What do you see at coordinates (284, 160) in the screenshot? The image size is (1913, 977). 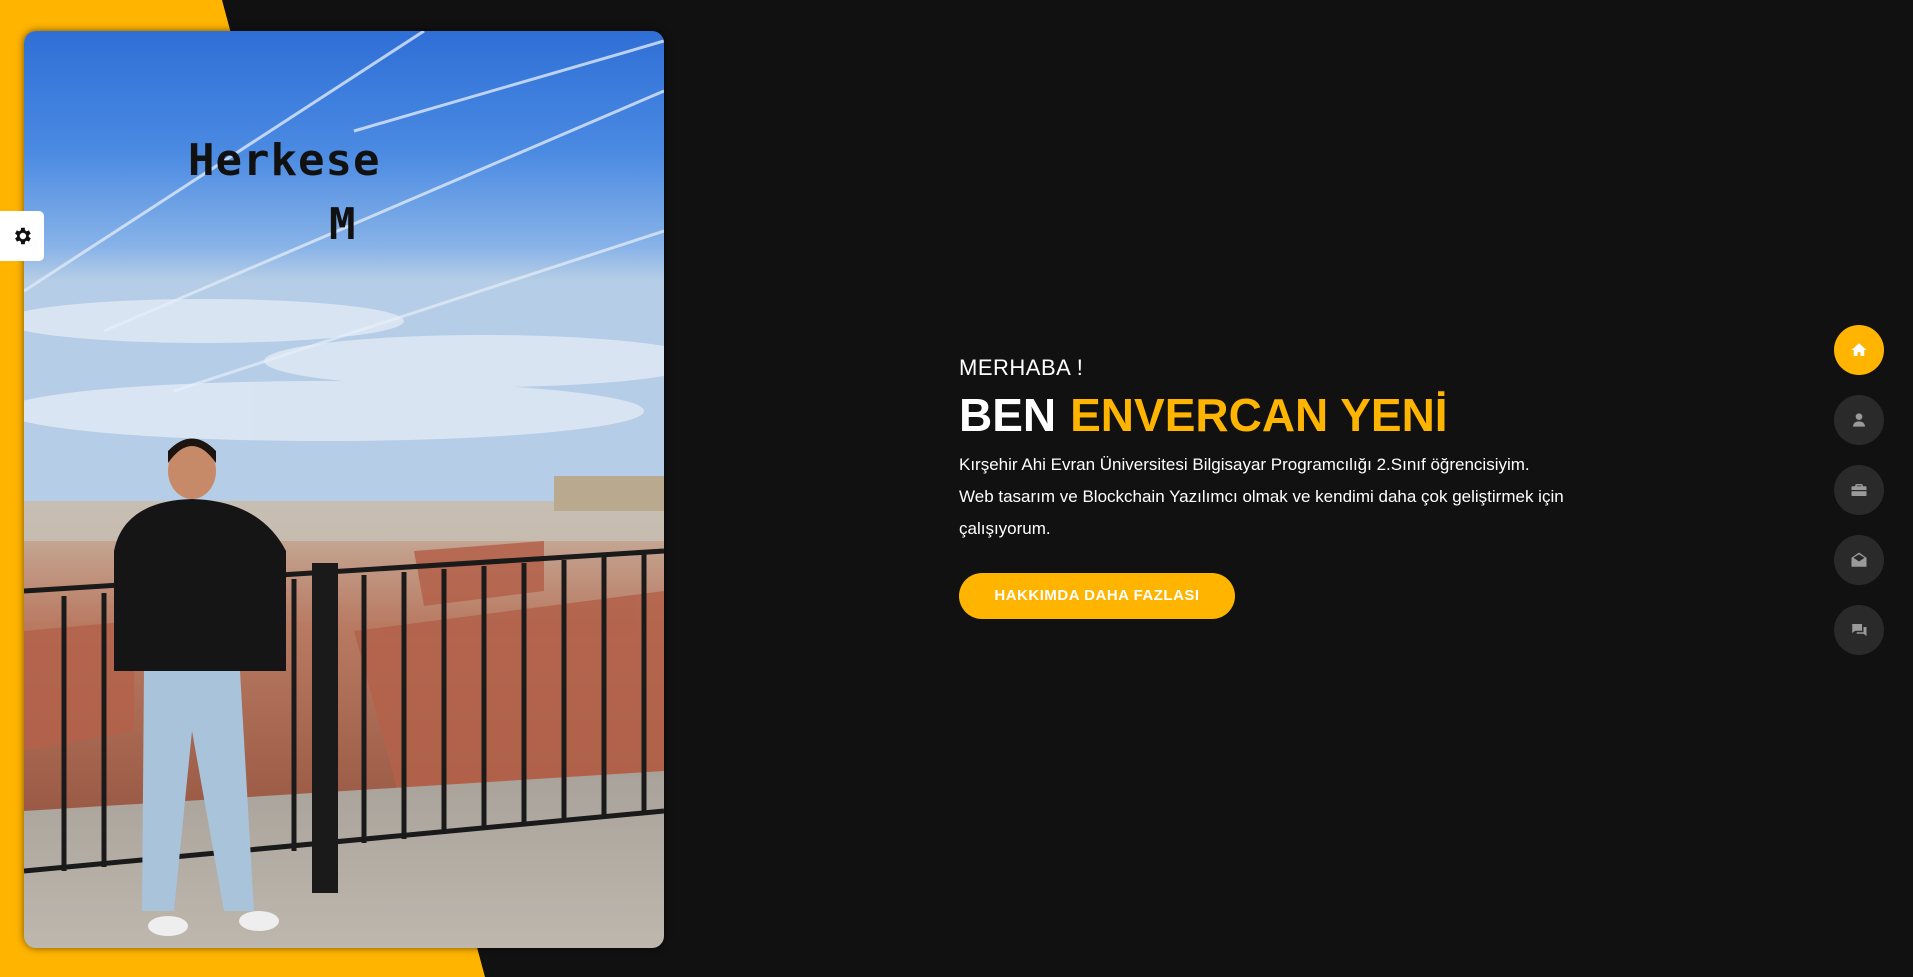 I see `photo-overlay-text-1: Herkese` at bounding box center [284, 160].